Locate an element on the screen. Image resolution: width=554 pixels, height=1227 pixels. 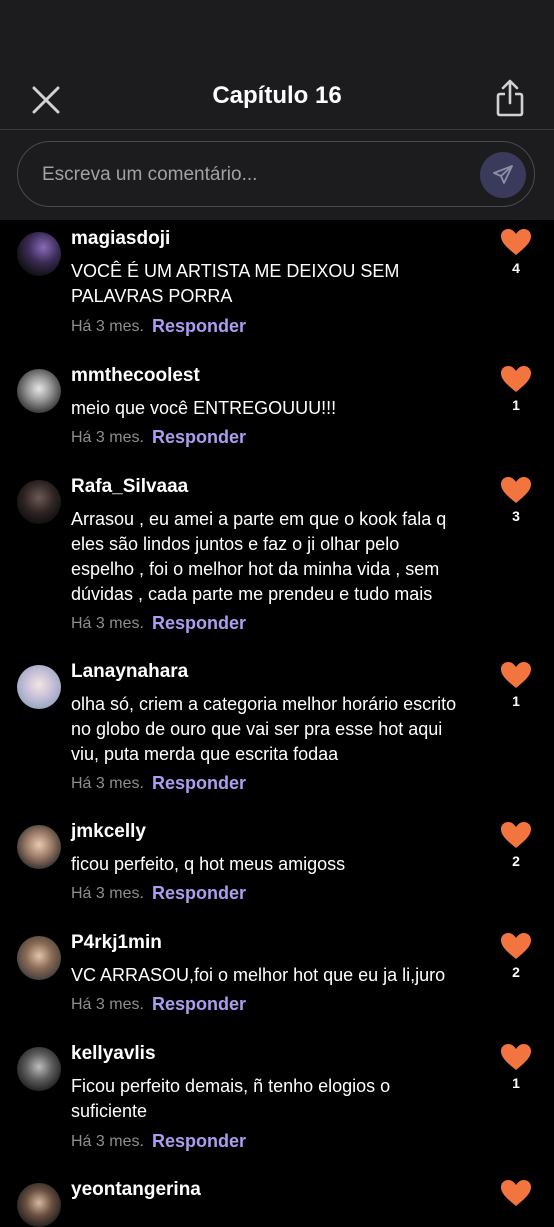
like-count: 3 is located at coordinates (516, 516).